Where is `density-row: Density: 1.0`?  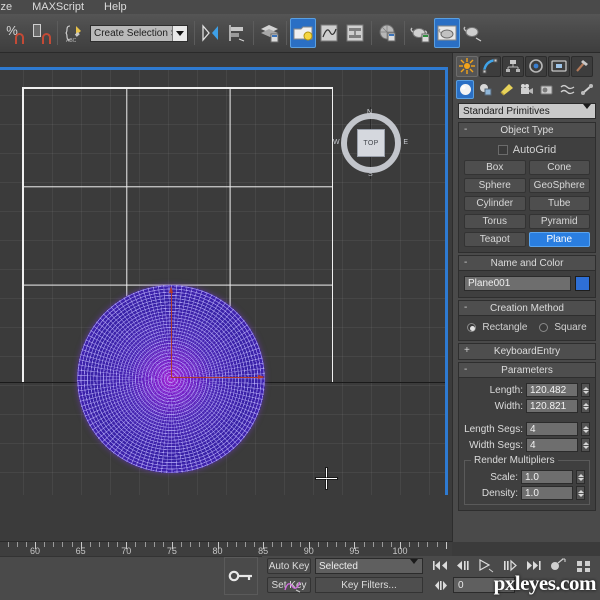 density-row: Density: 1.0 is located at coordinates (527, 493).